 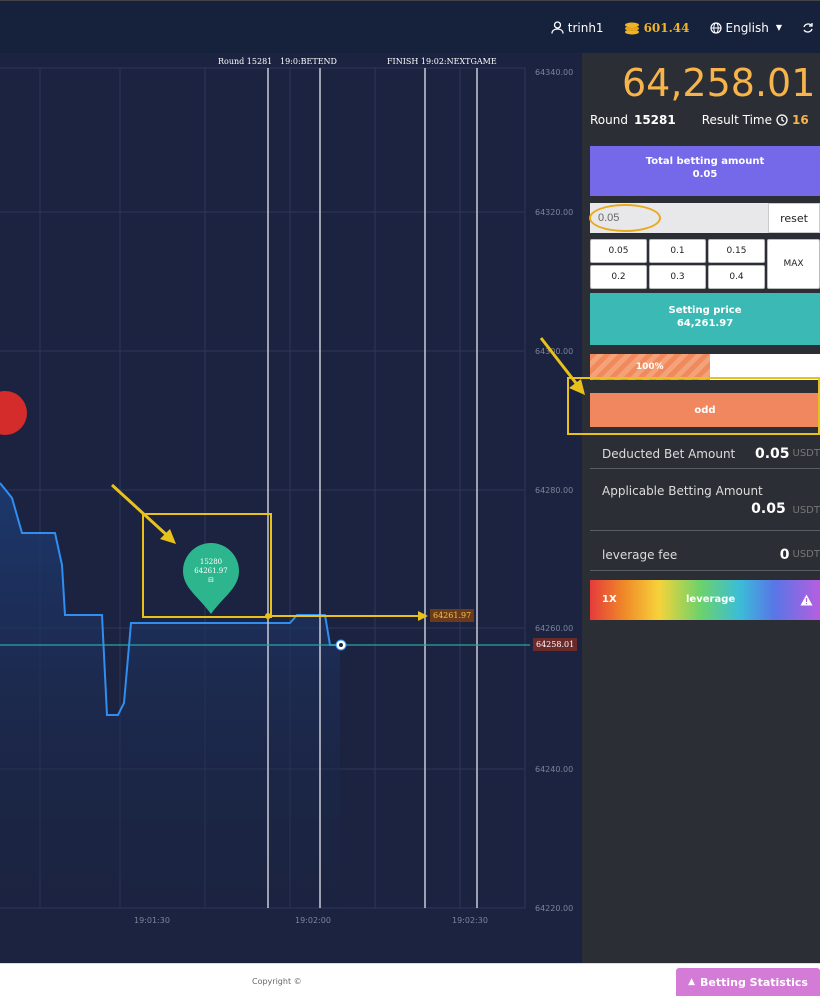 What do you see at coordinates (666, 27) in the screenshot?
I see `balance-amount: 601.44` at bounding box center [666, 27].